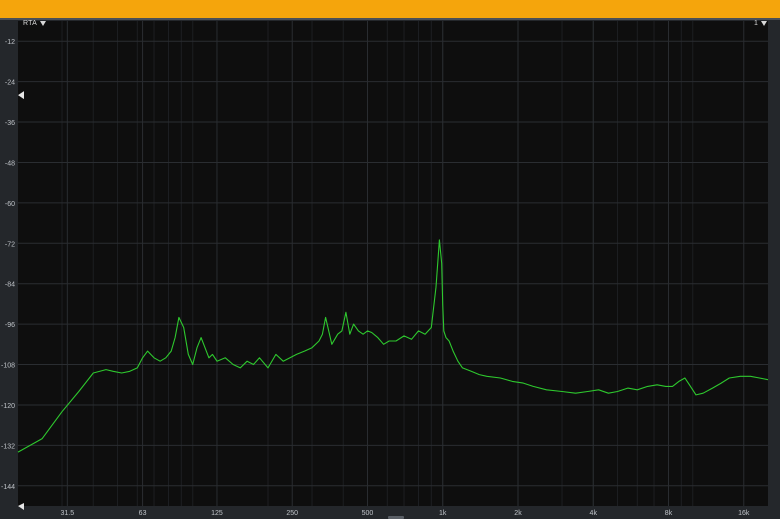 This screenshot has height=519, width=780. Describe the element at coordinates (8, 366) in the screenshot. I see `y-tick-label: -108` at that location.